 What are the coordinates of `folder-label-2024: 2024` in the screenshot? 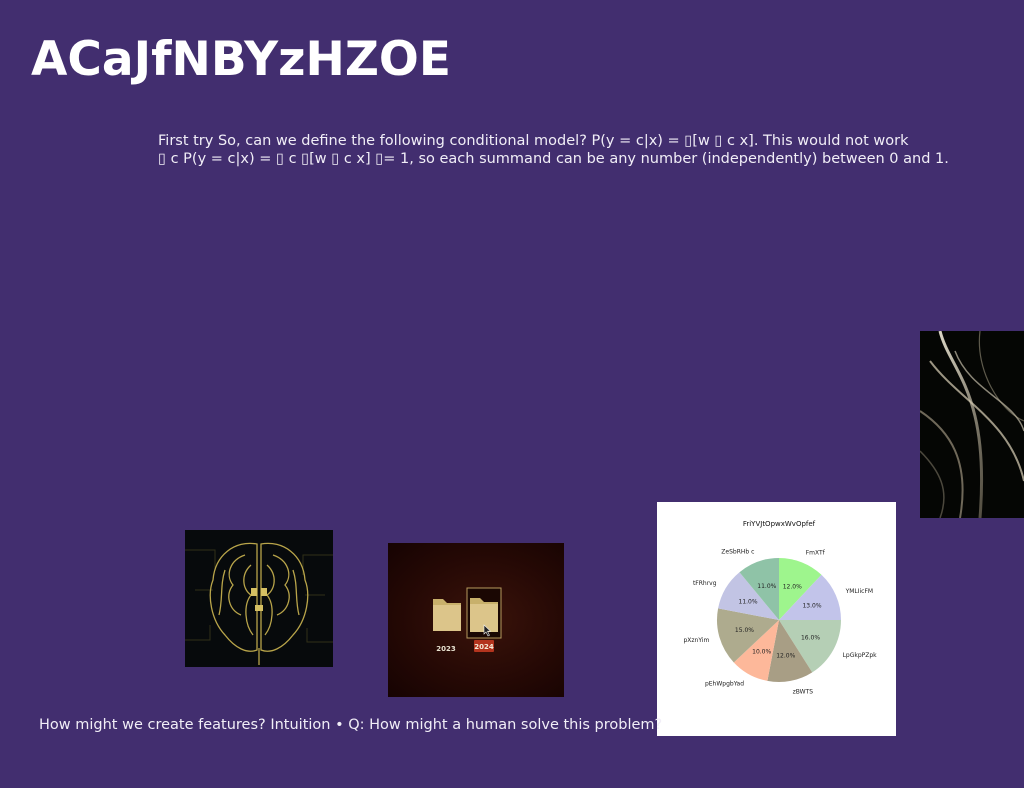 It's located at (484, 647).